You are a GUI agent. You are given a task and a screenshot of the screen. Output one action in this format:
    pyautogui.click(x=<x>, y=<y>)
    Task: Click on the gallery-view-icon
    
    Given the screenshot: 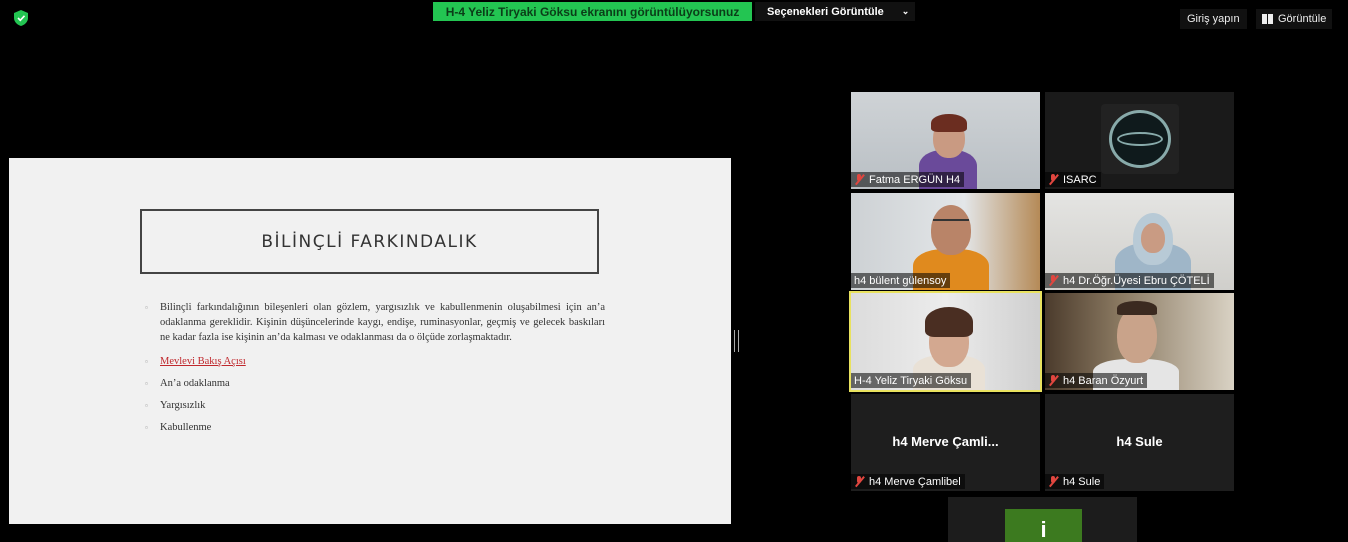 What is the action you would take?
    pyautogui.click(x=1267, y=19)
    